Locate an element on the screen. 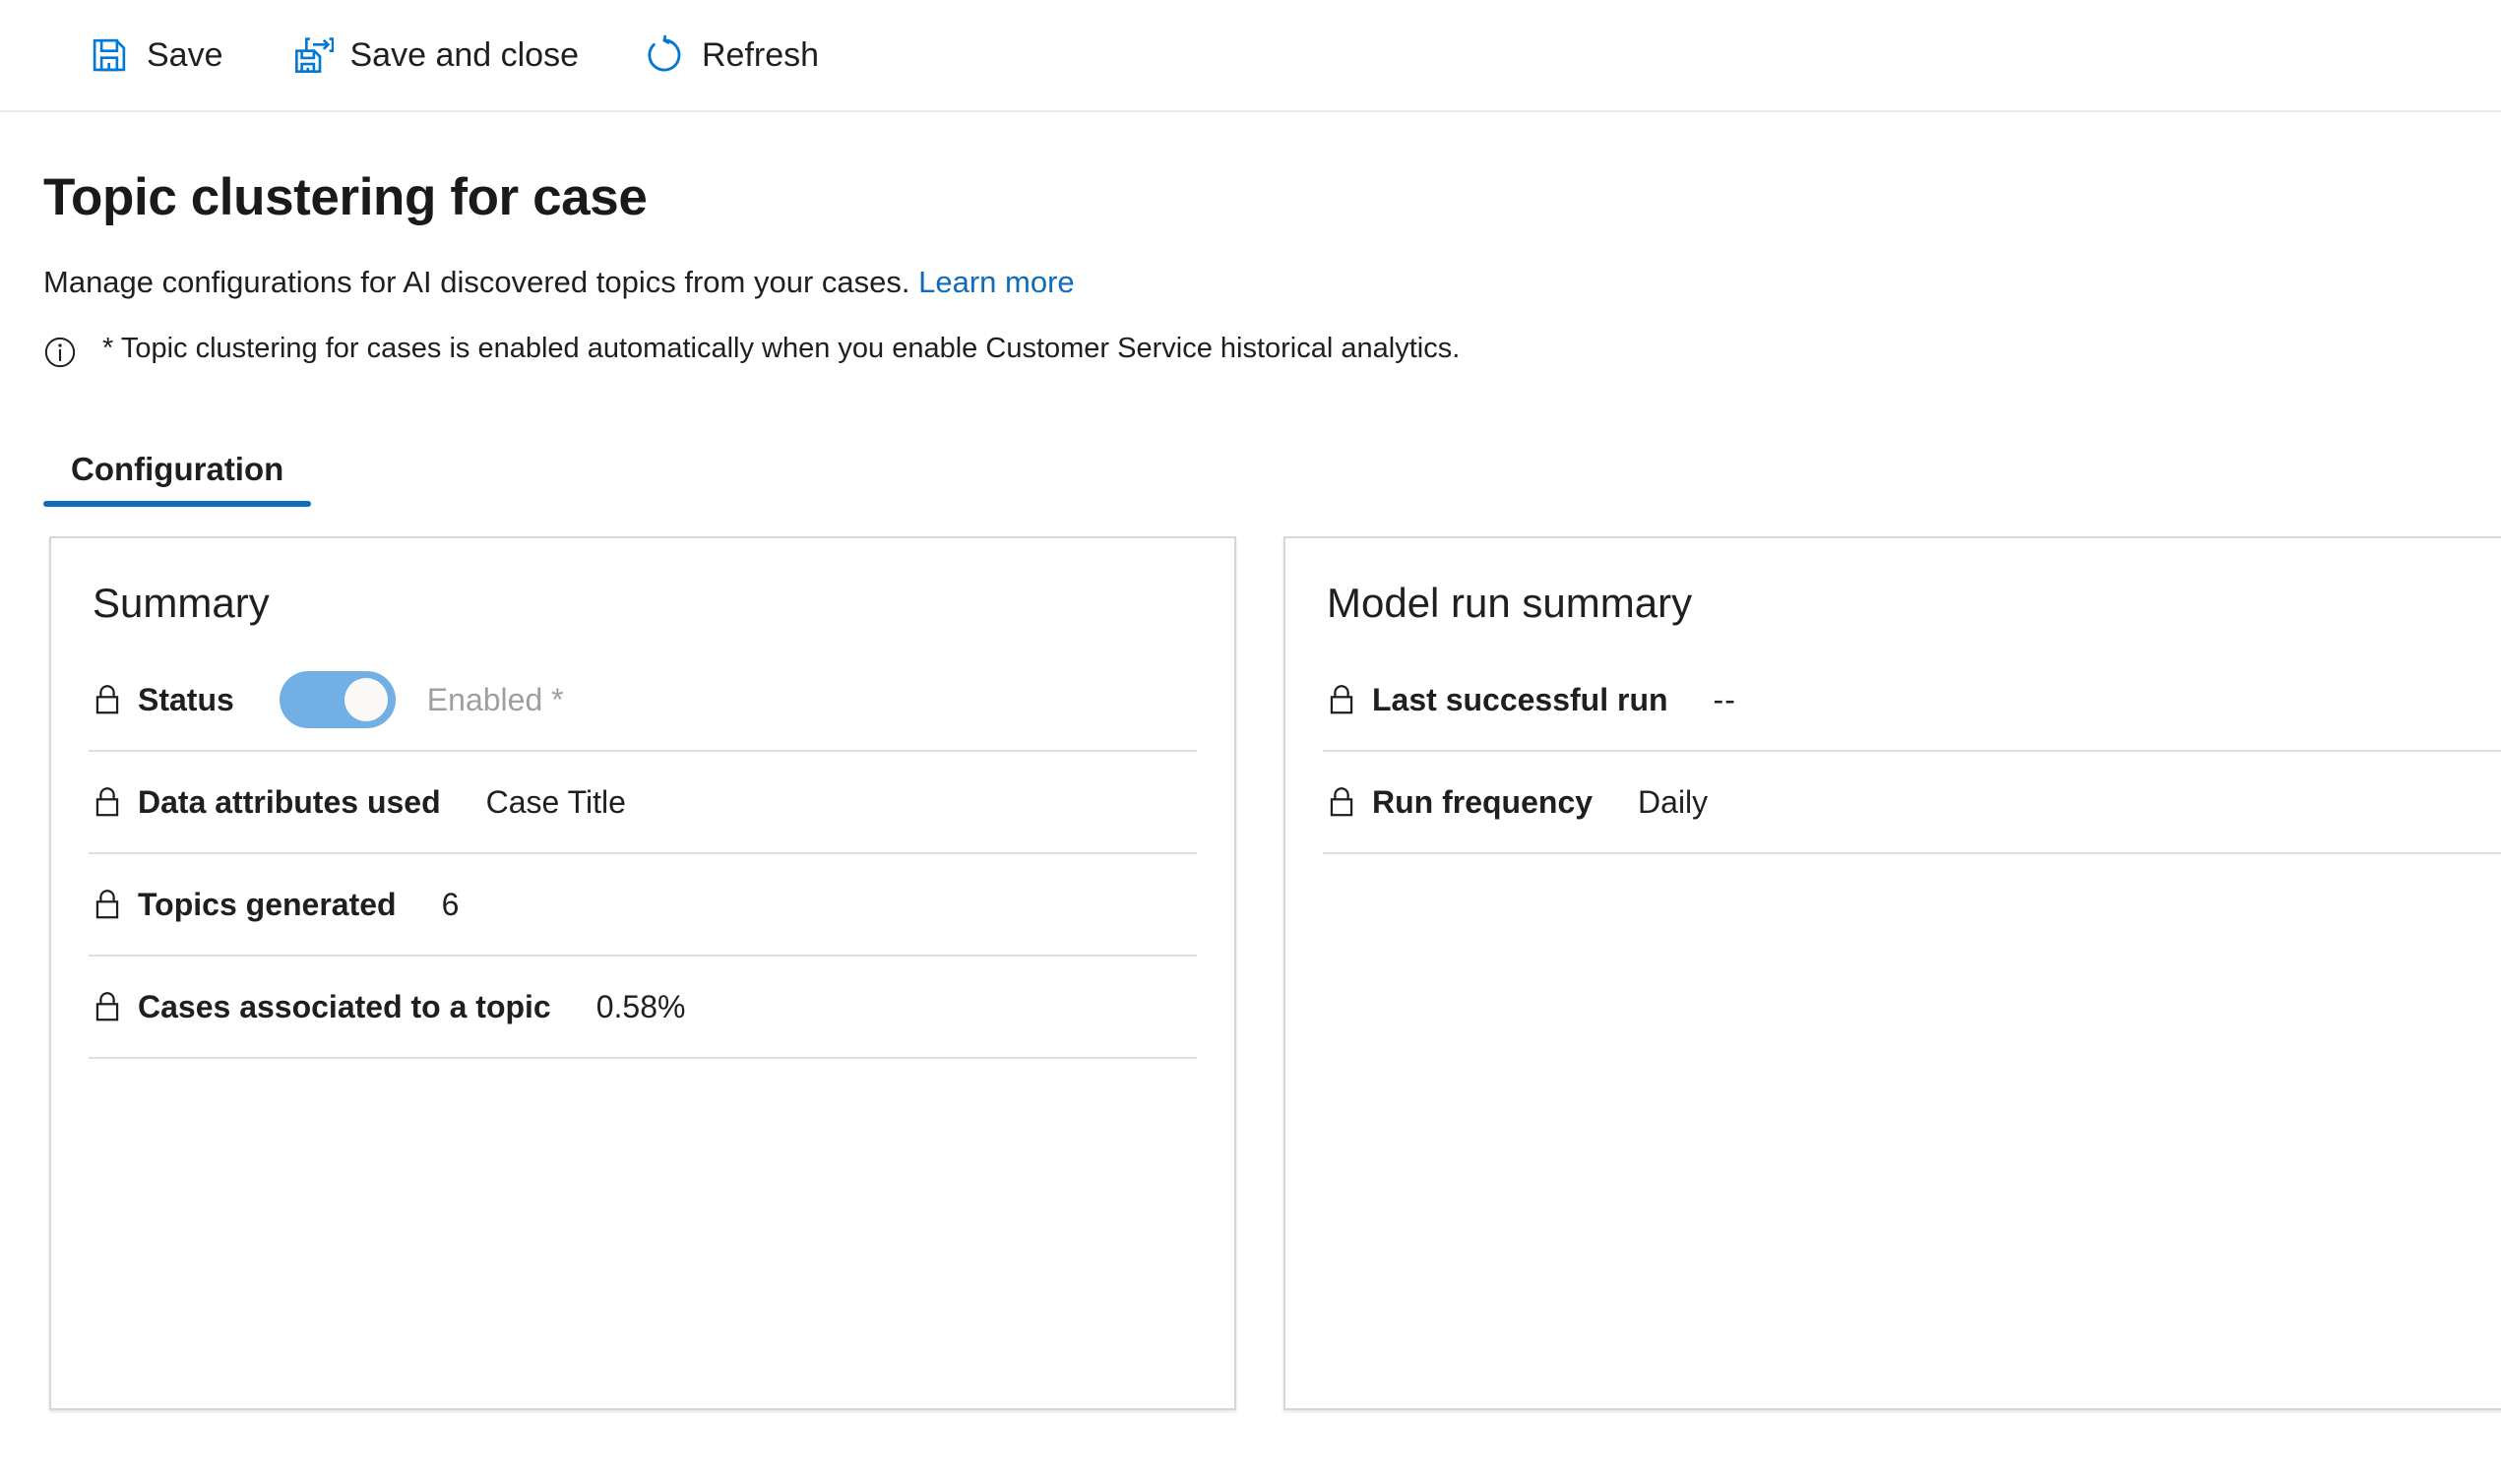 This screenshot has width=2501, height=1484. status-toggle is located at coordinates (337, 699).